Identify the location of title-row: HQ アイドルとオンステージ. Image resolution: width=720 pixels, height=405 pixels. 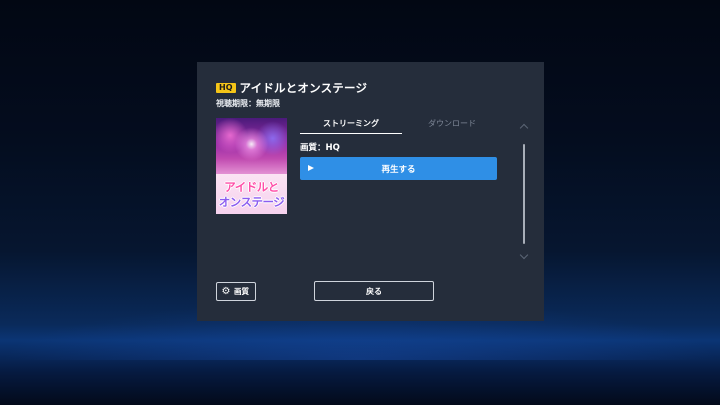
(291, 88).